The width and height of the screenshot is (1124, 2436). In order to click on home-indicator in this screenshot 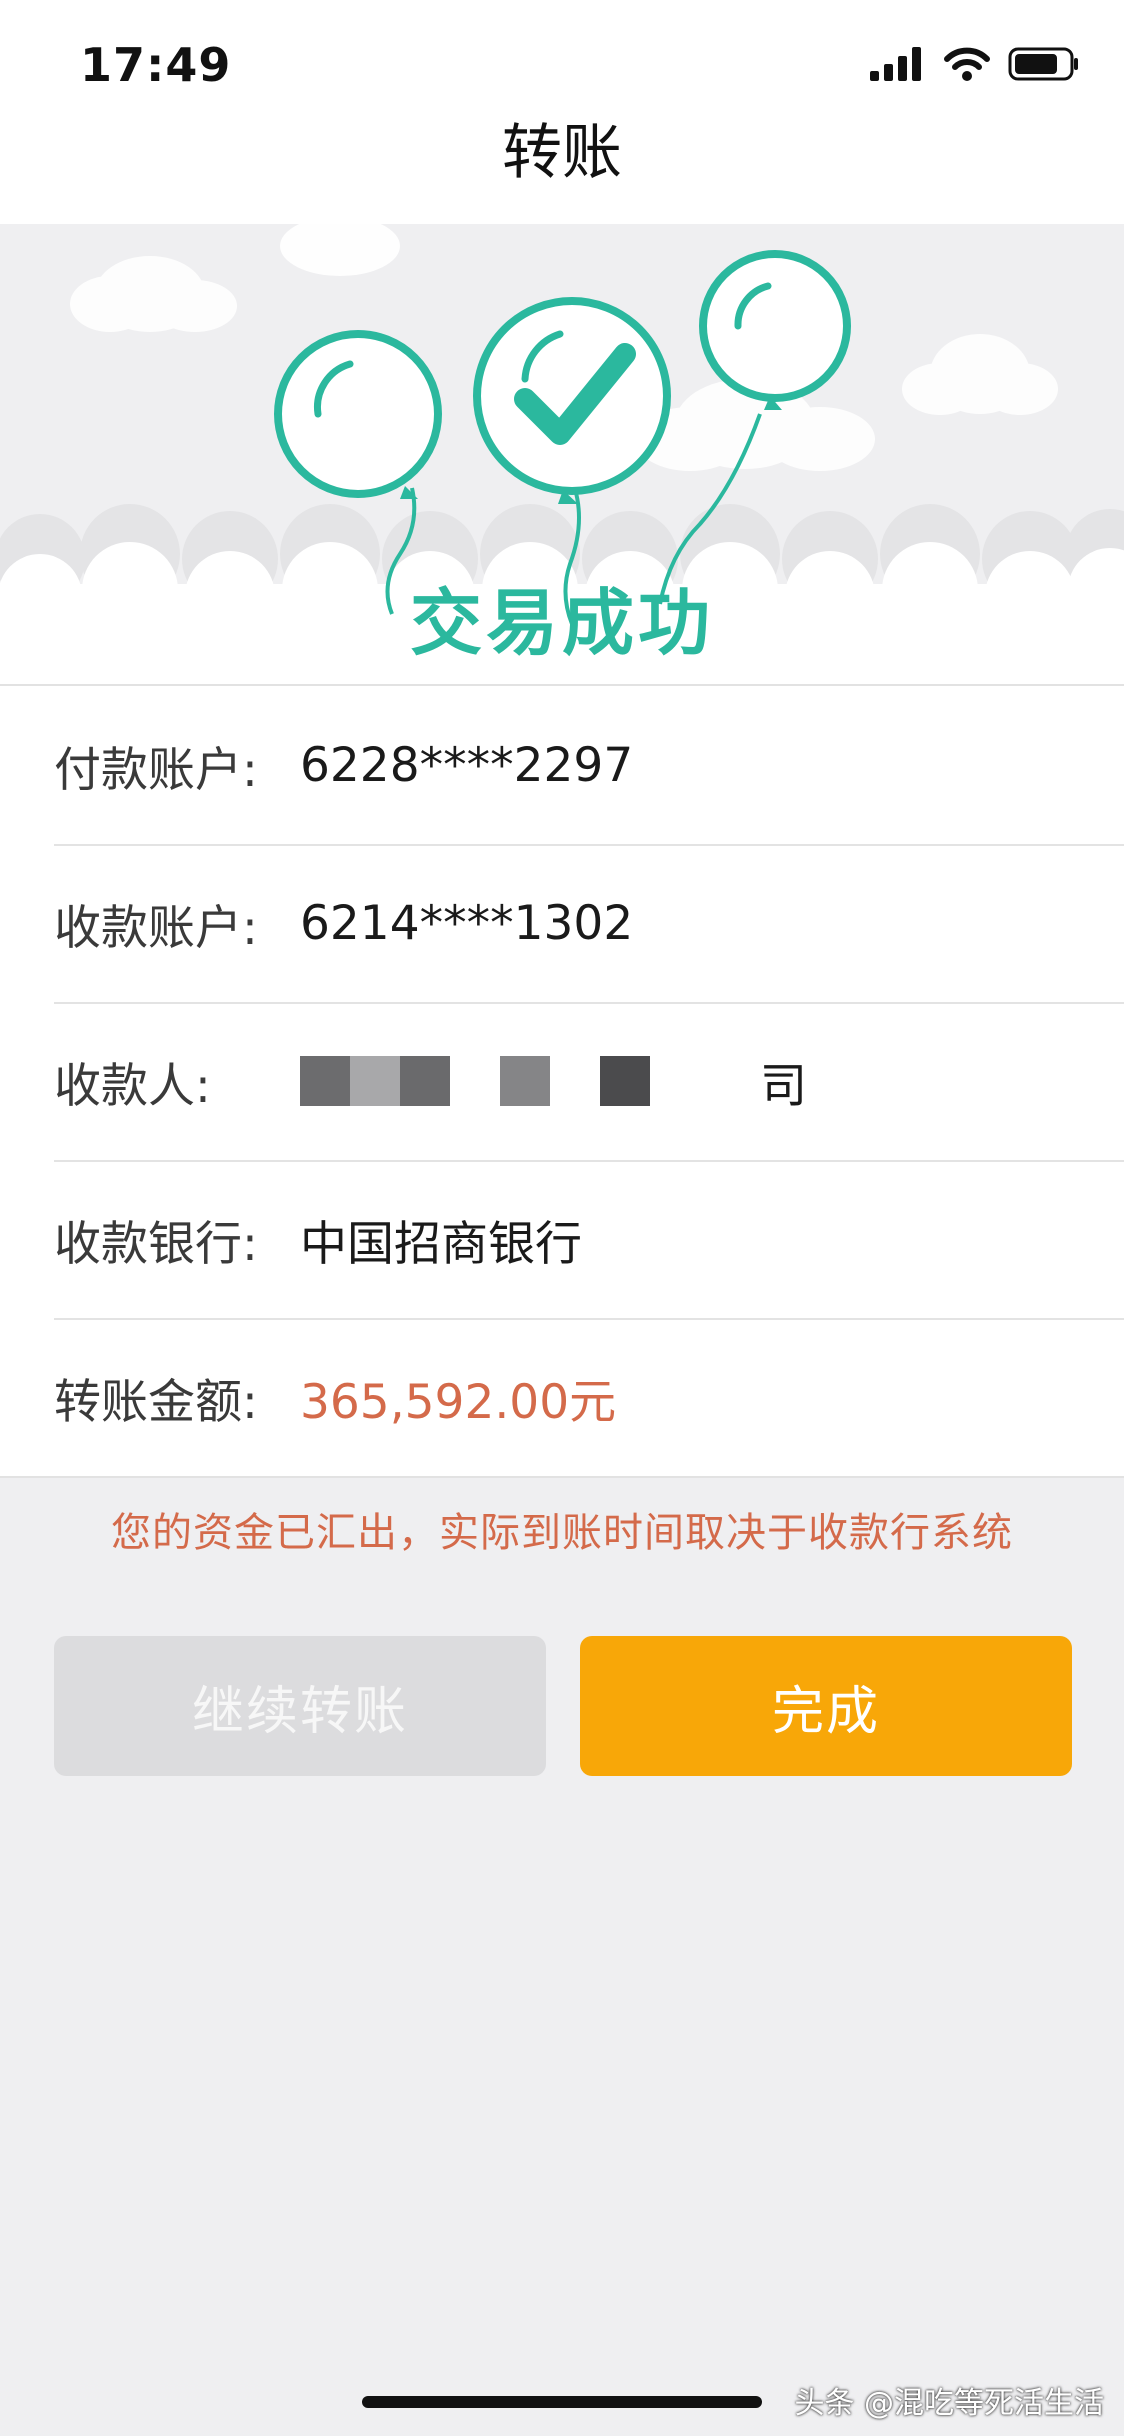, I will do `click(562, 2402)`.